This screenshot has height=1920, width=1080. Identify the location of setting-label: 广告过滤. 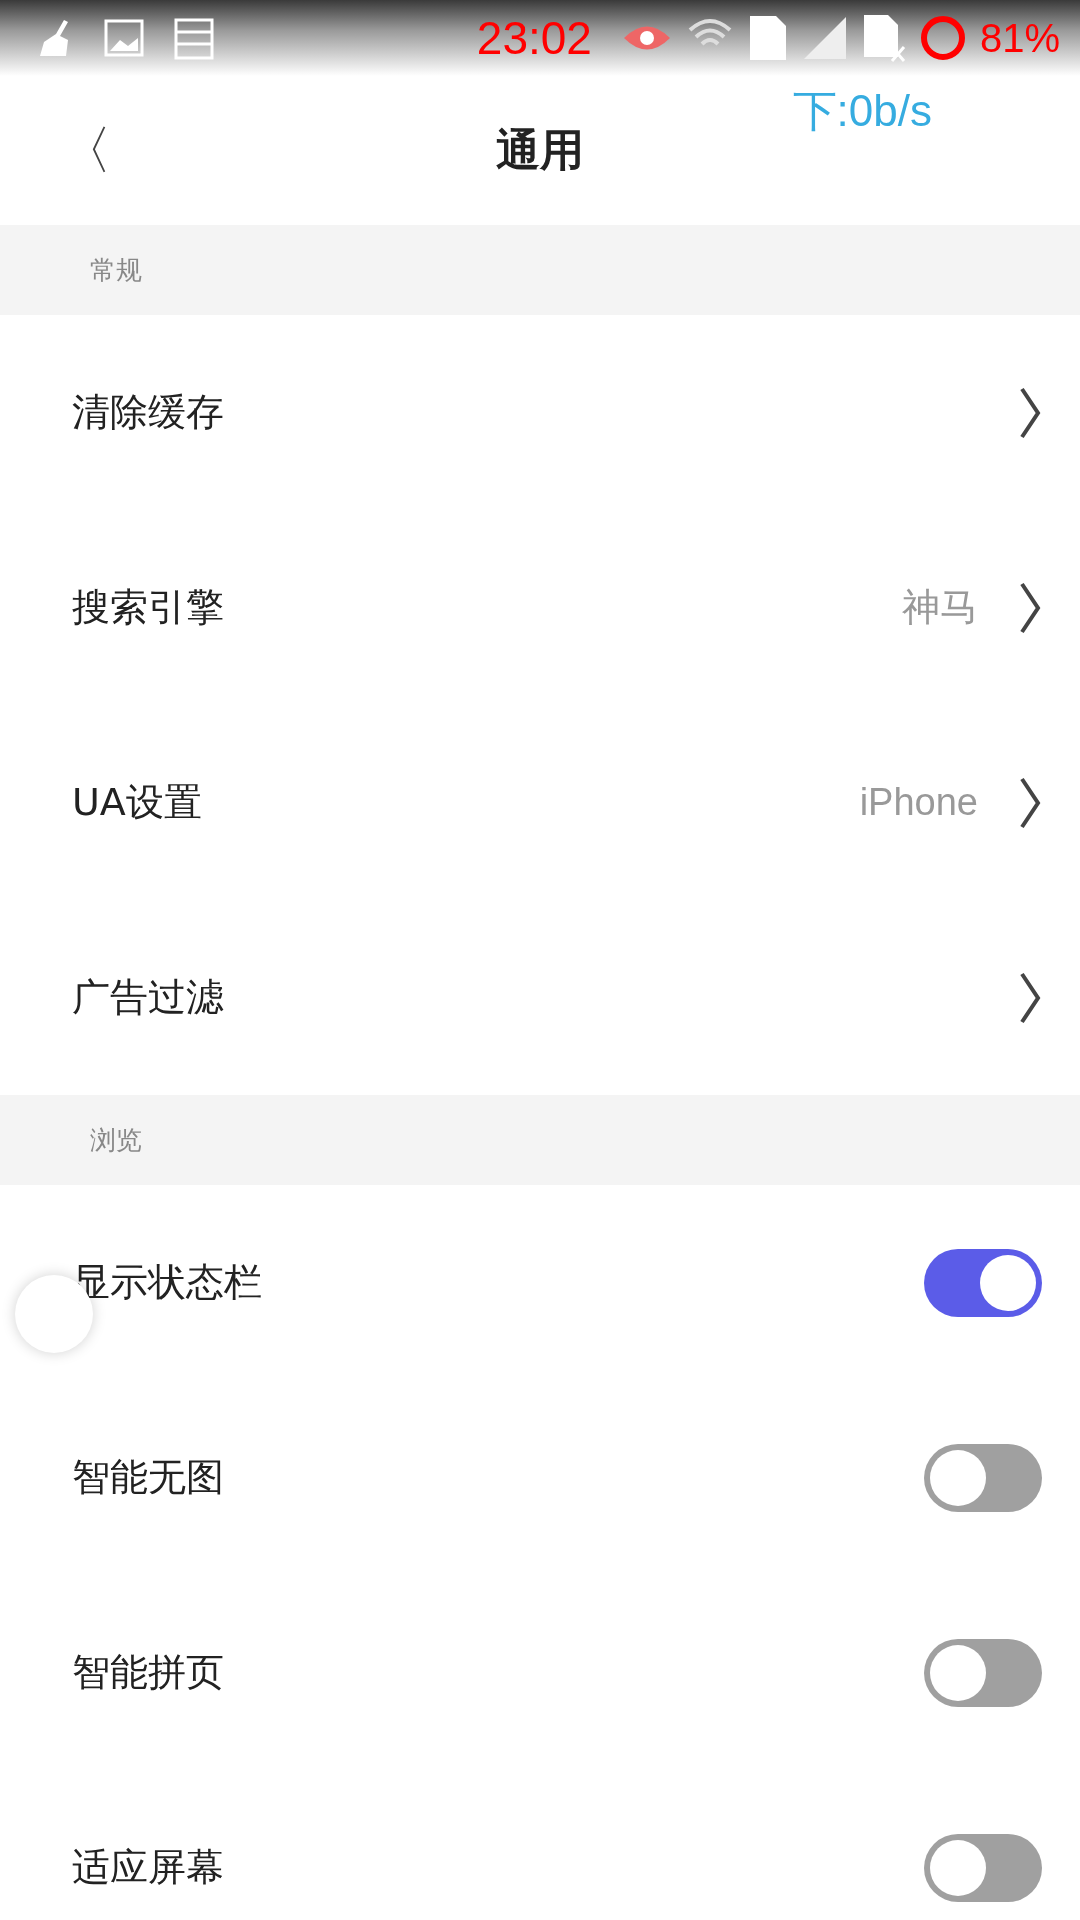
(148, 997).